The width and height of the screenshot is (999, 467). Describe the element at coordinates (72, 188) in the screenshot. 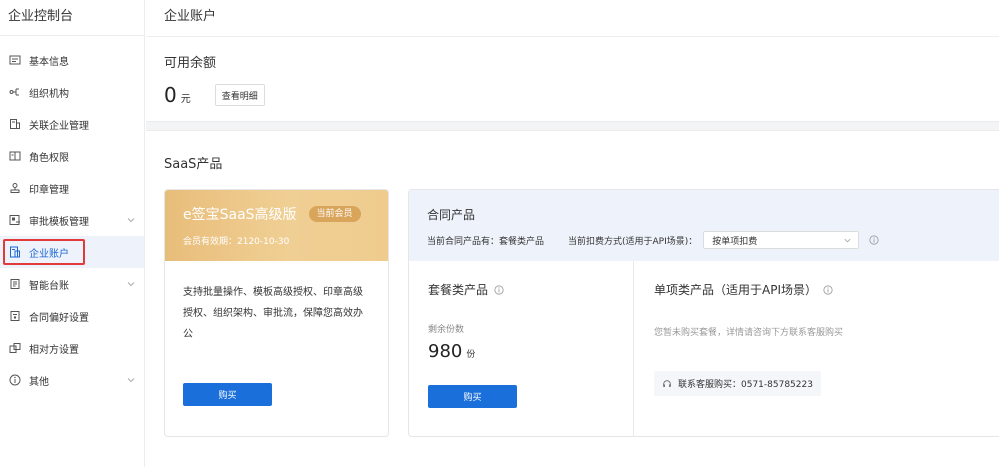

I see `sidebar-item-seal: 印章管理` at that location.